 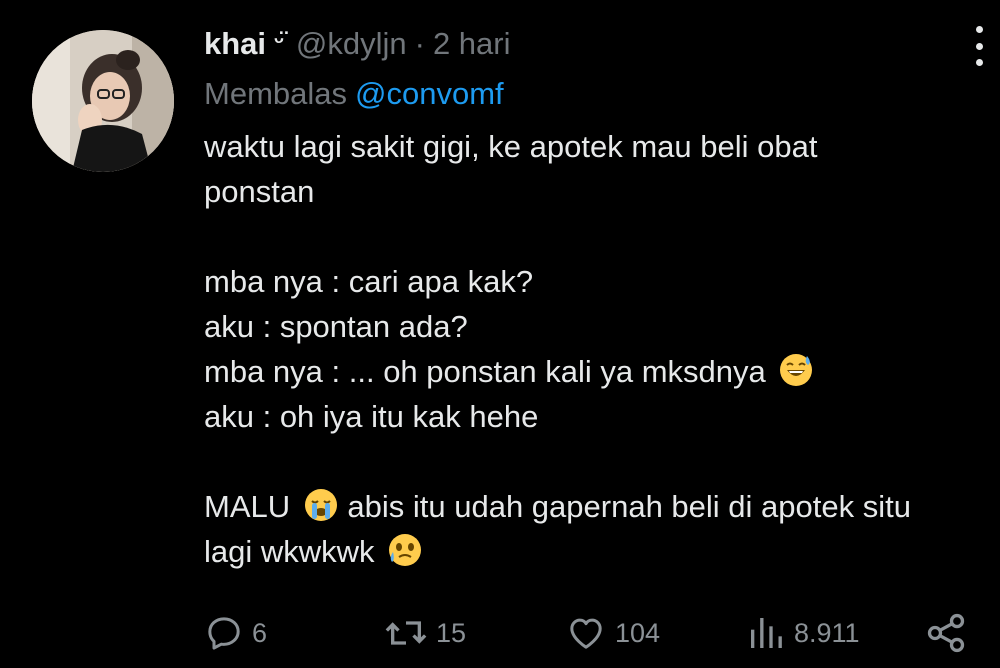 I want to click on view-count: 8.911, so click(x=827, y=632).